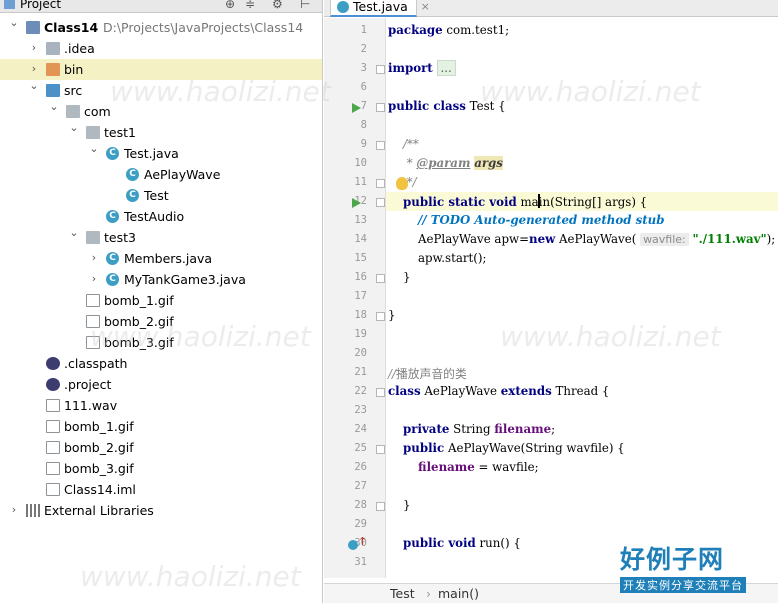 The image size is (778, 603). What do you see at coordinates (161, 489) in the screenshot?
I see `tree-item: Class14.iml` at bounding box center [161, 489].